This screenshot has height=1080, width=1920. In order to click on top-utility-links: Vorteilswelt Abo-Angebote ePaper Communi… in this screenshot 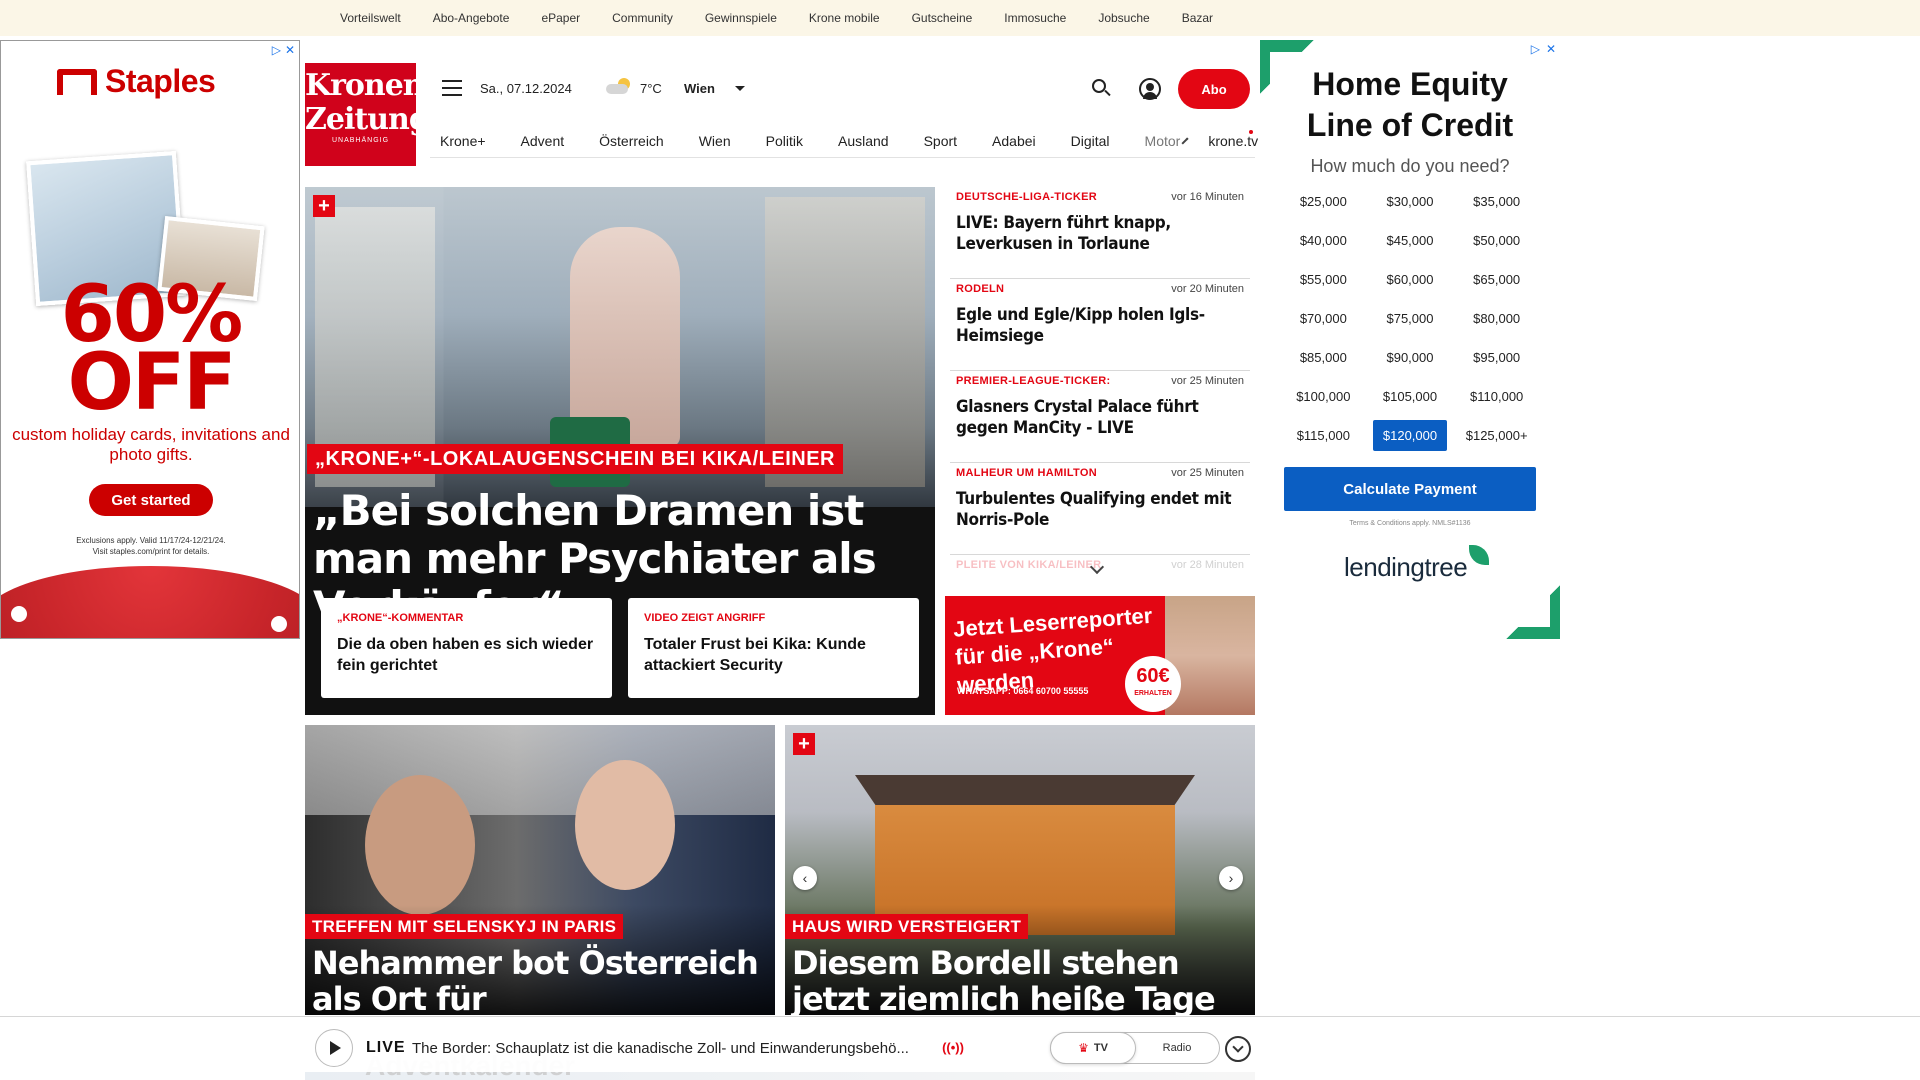, I will do `click(792, 18)`.